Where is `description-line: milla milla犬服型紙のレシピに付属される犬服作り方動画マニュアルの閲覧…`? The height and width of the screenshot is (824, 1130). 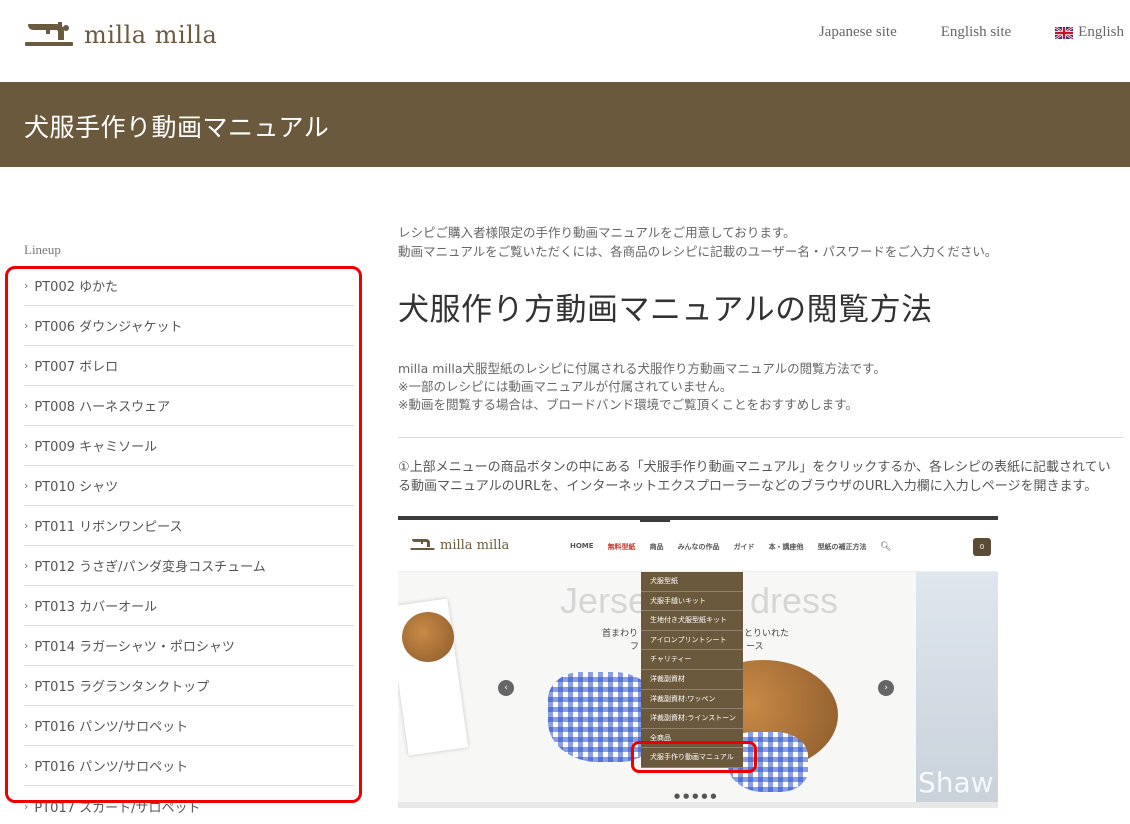 description-line: milla milla犬服型紙のレシピに付属される犬服作り方動画マニュアルの閲覧… is located at coordinates (642, 368).